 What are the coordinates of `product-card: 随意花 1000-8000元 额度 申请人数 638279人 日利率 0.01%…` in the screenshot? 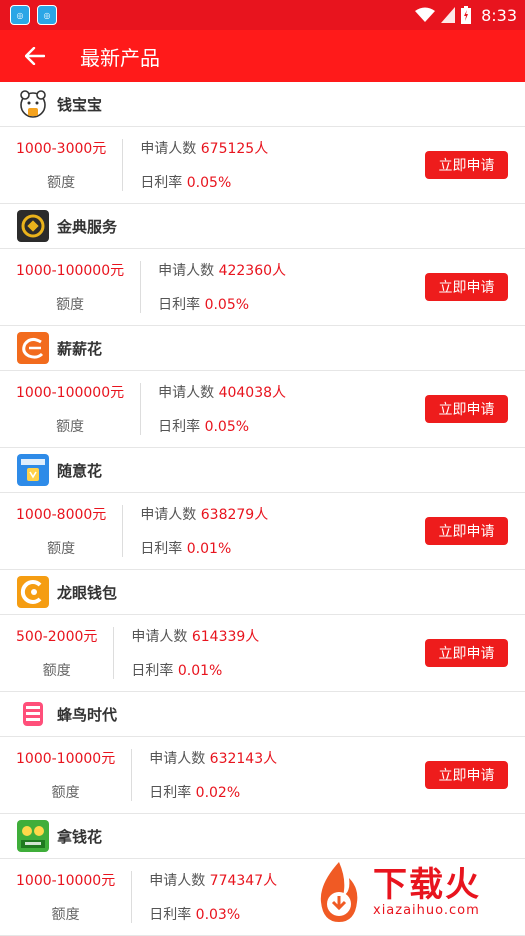 It's located at (262, 509).